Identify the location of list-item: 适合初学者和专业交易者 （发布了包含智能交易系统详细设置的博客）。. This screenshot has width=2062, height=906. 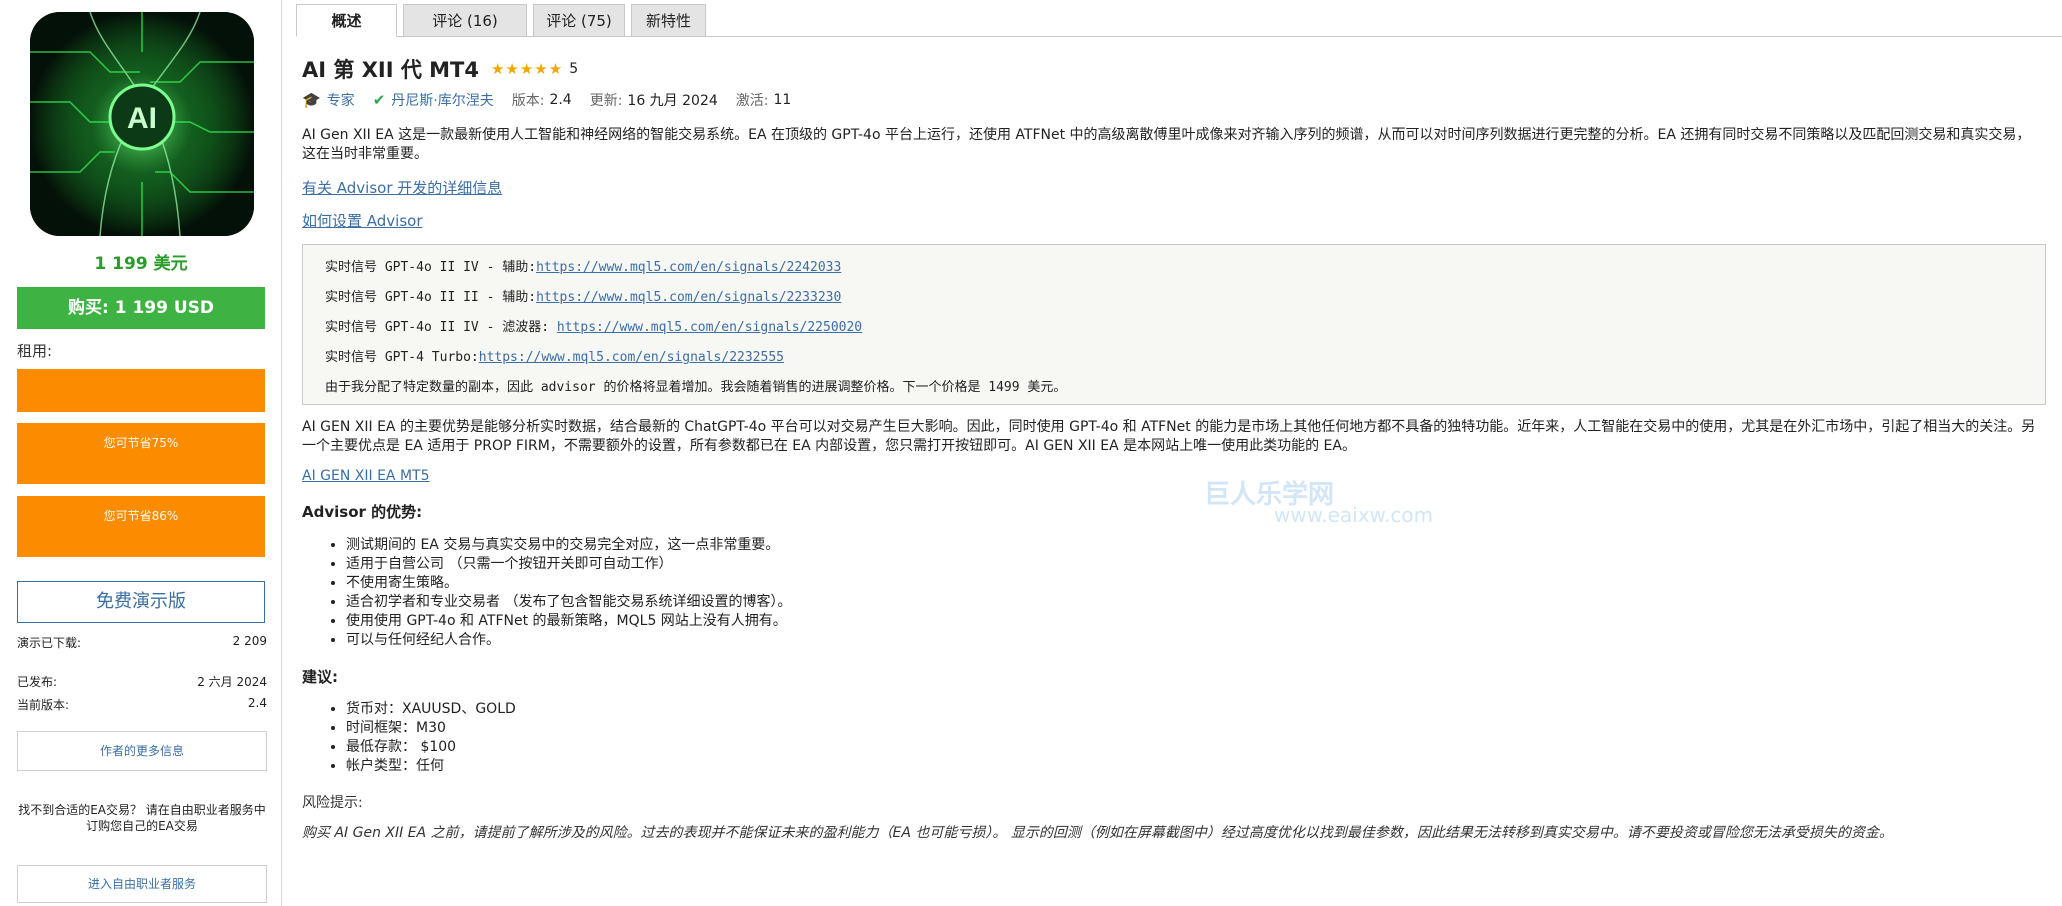
(568, 602).